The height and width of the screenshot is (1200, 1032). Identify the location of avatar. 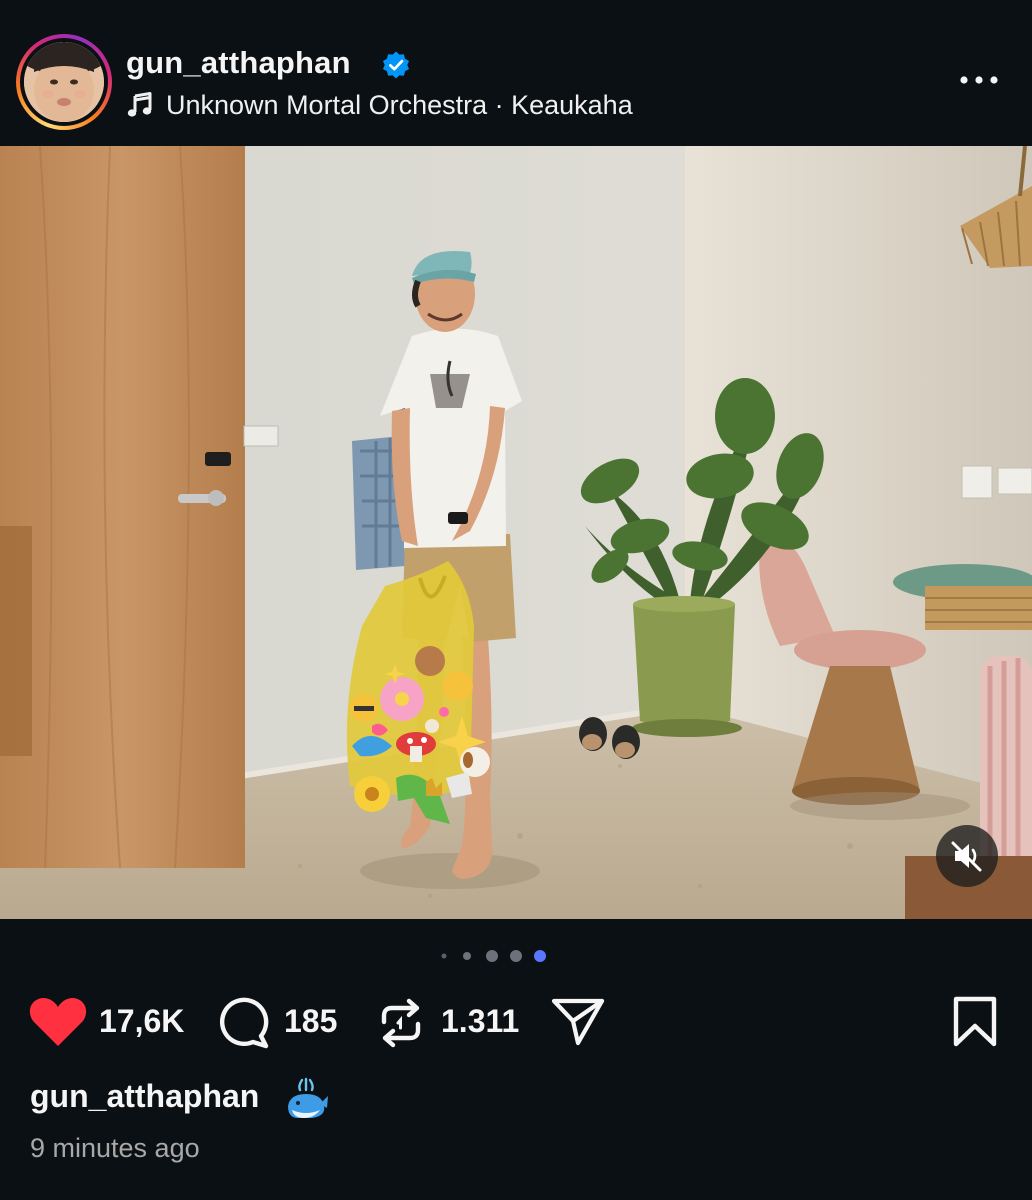
(64, 82).